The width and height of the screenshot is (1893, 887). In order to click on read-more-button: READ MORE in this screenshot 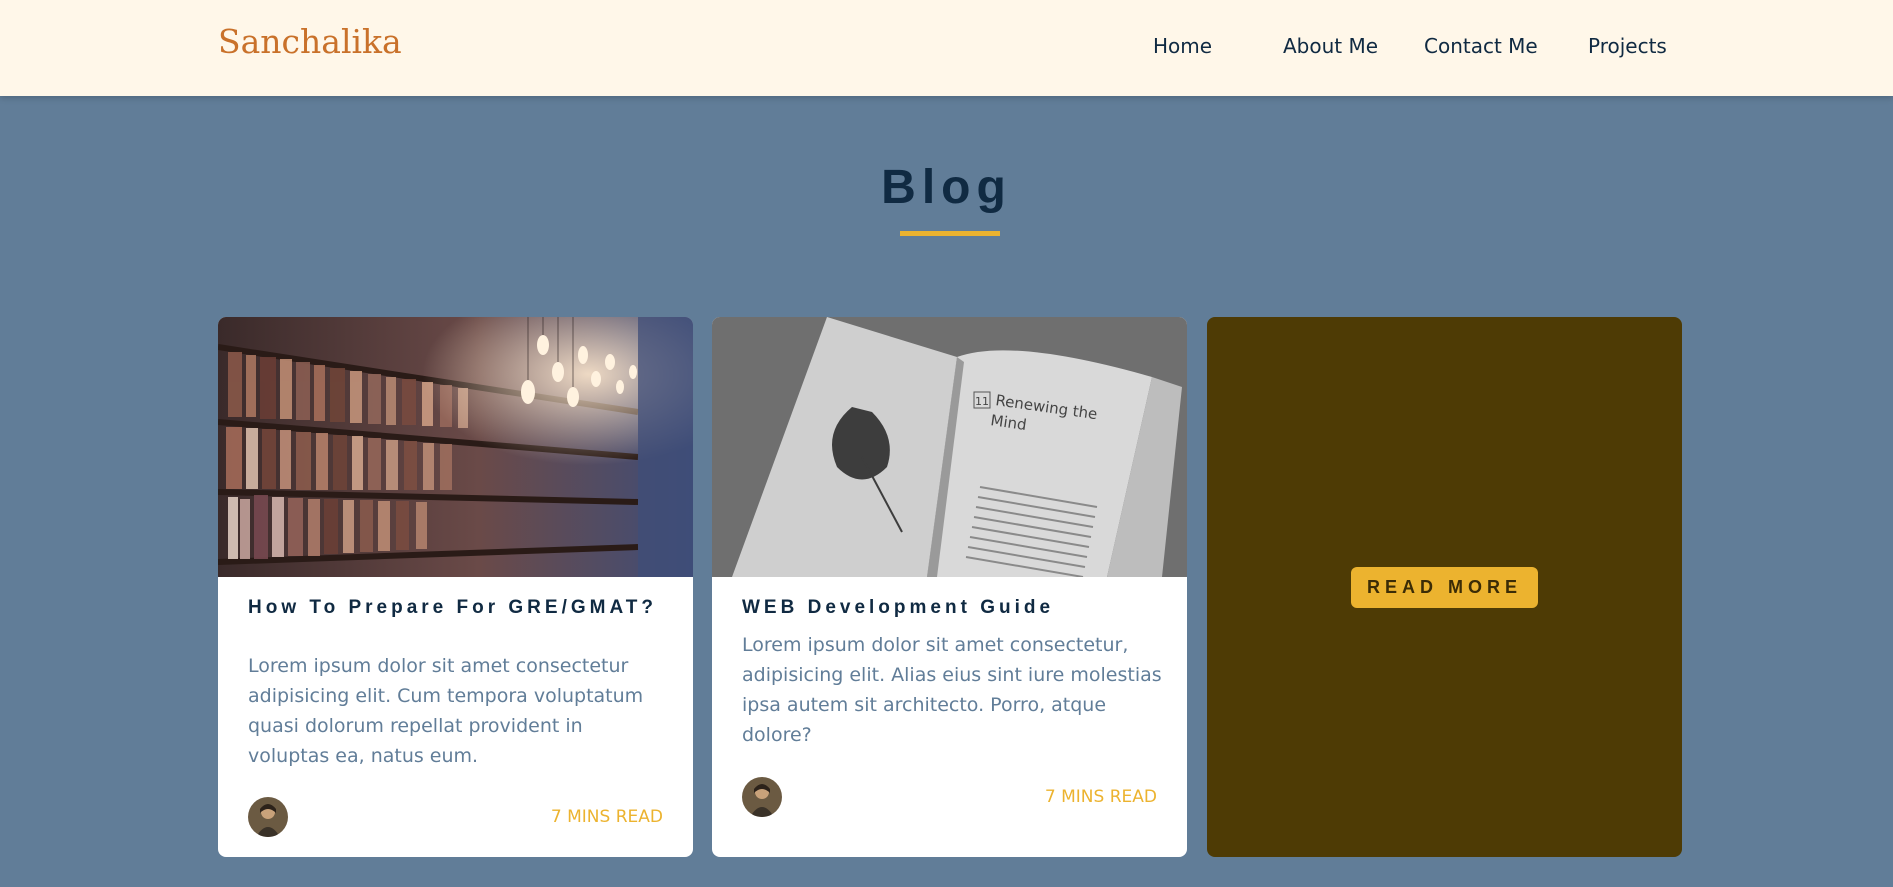, I will do `click(1444, 587)`.